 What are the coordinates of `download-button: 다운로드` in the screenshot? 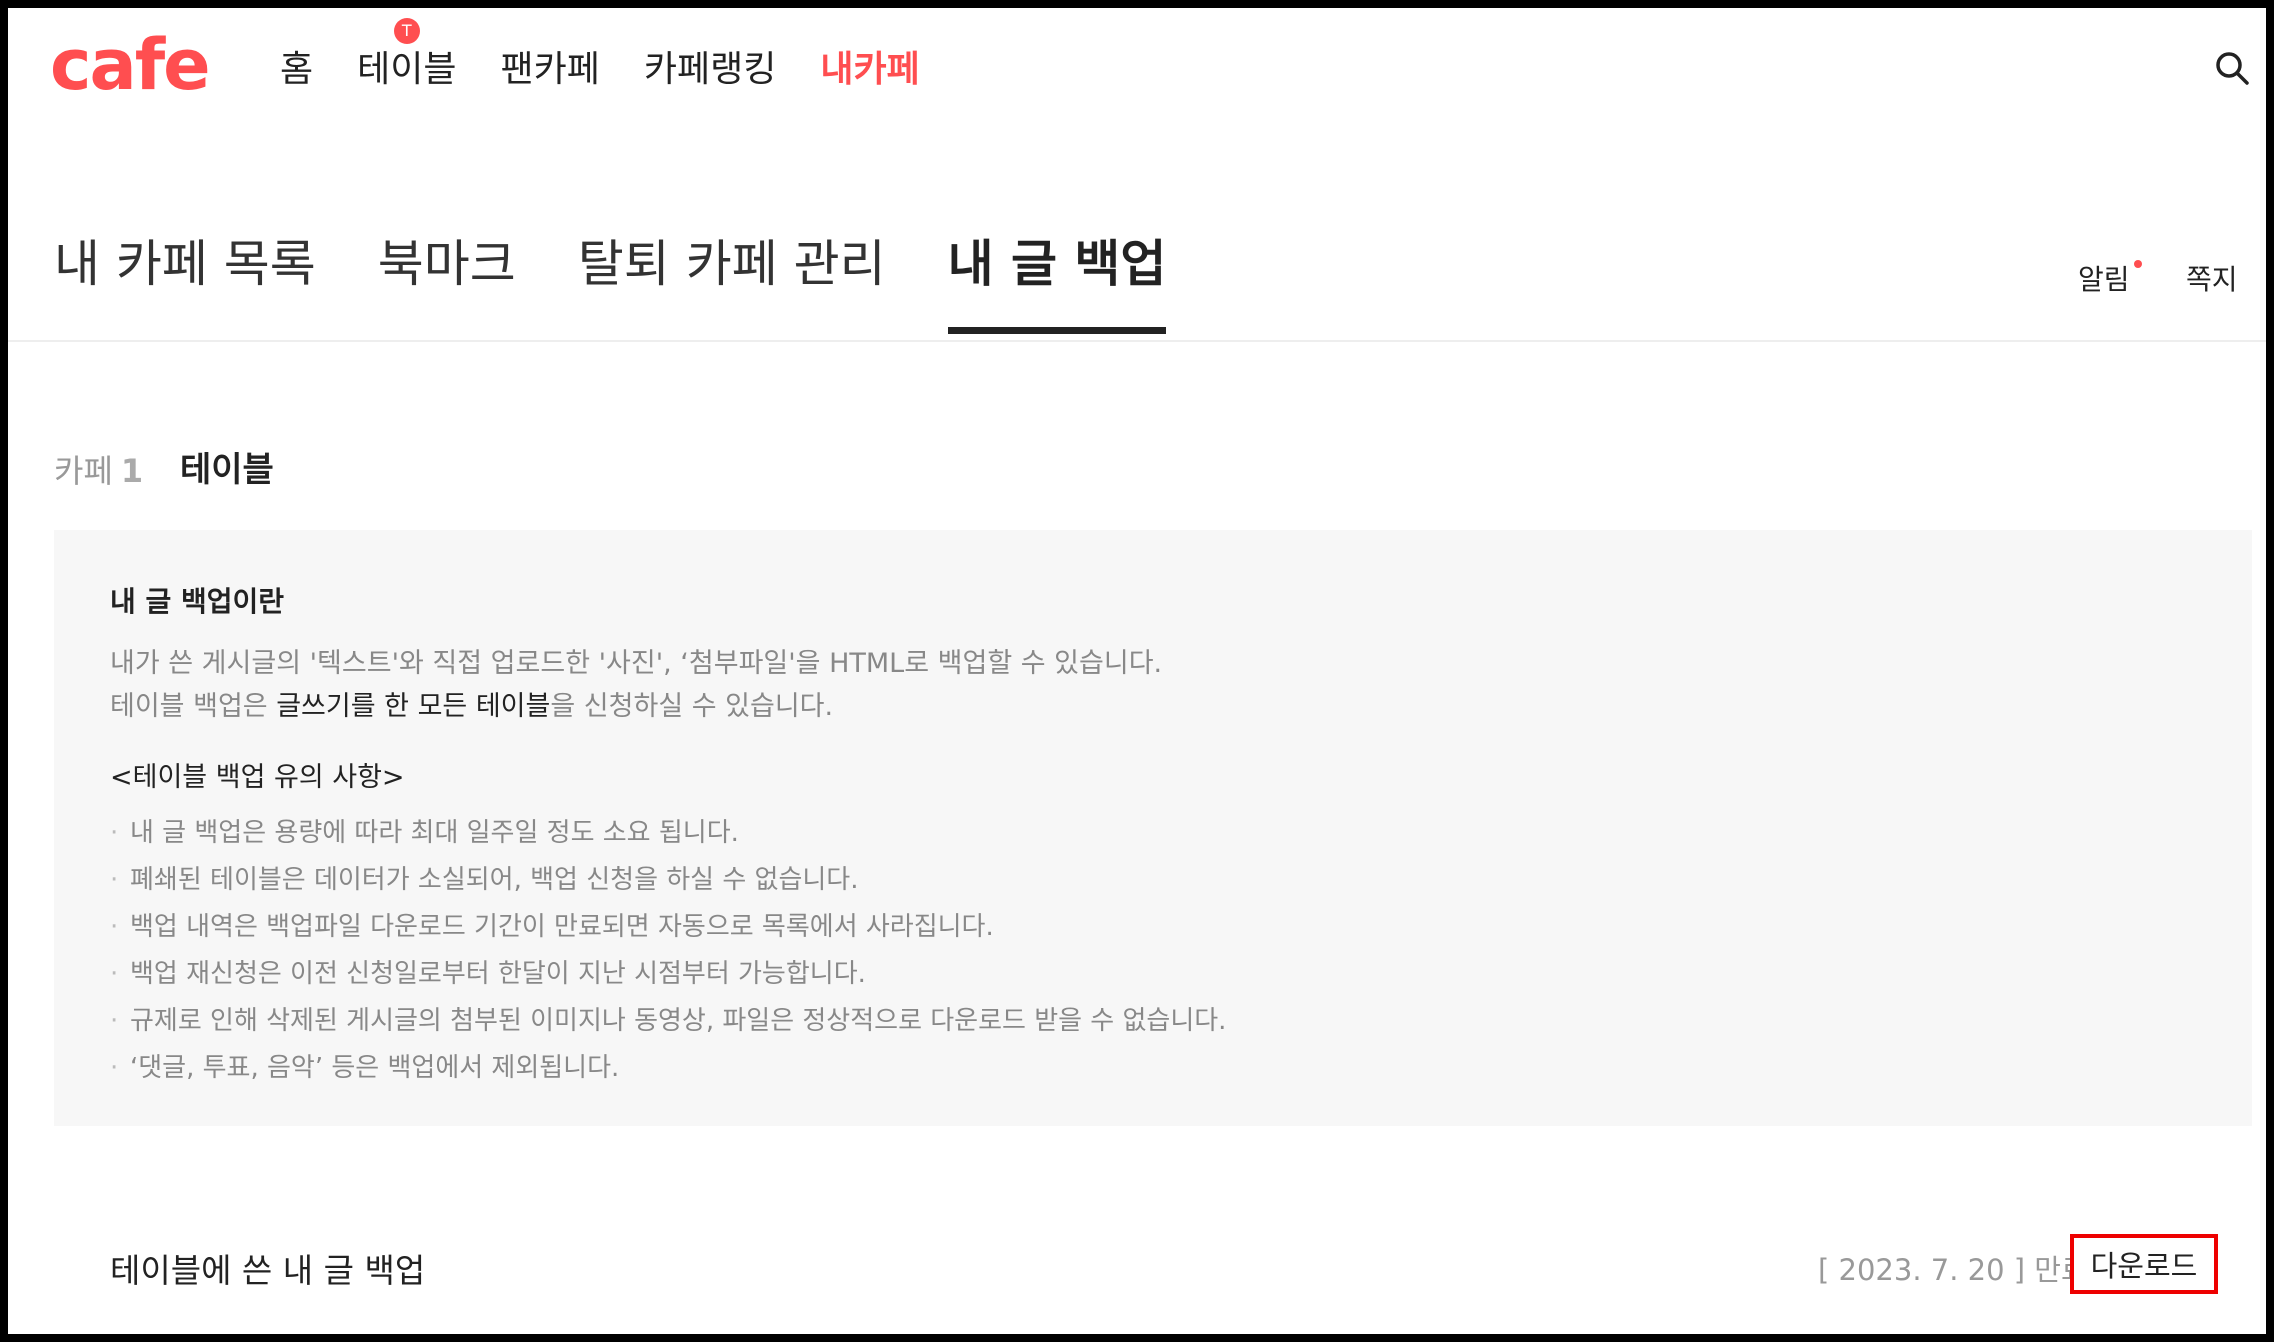 It's located at (2144, 1264).